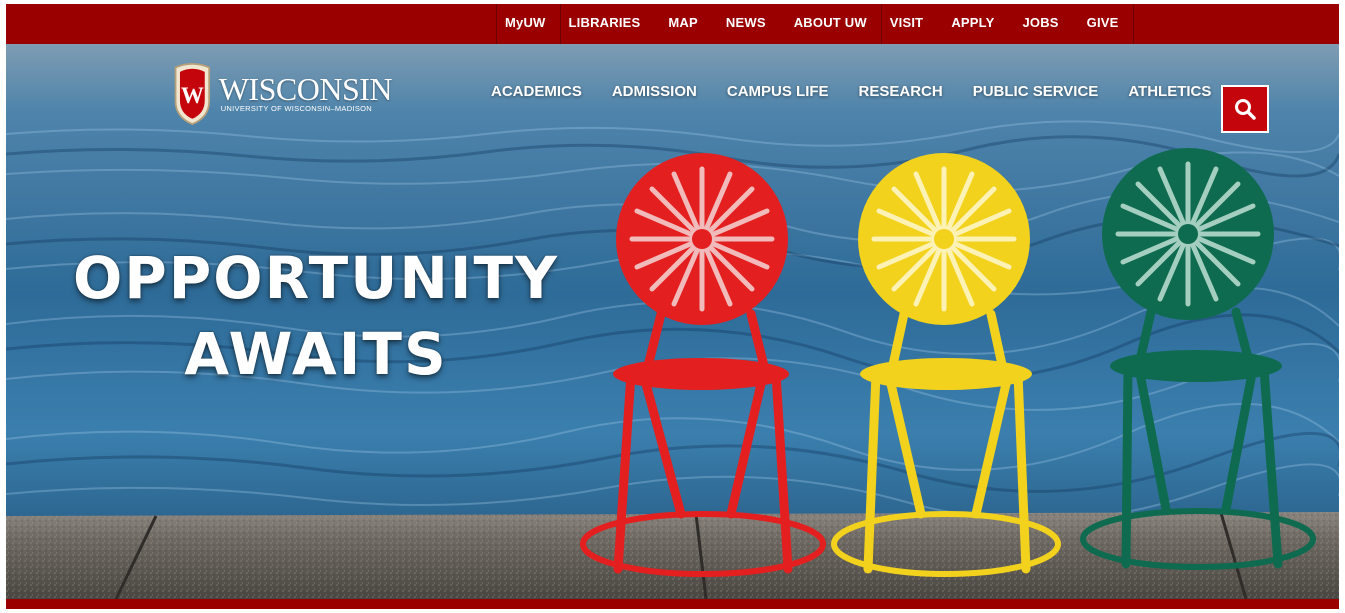 The height and width of the screenshot is (613, 1345). What do you see at coordinates (901, 92) in the screenshot?
I see `nav-research: RESEARCH` at bounding box center [901, 92].